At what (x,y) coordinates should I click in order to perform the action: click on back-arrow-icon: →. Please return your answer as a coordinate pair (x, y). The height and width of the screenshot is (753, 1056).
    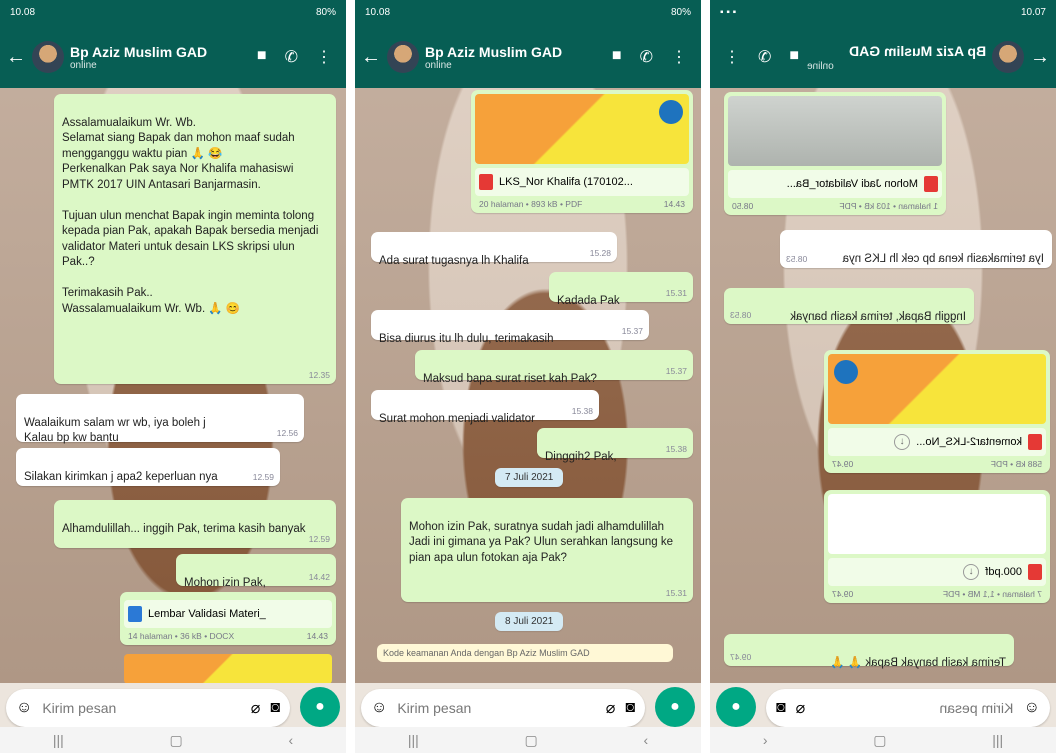
    Looking at the image, I should click on (1040, 57).